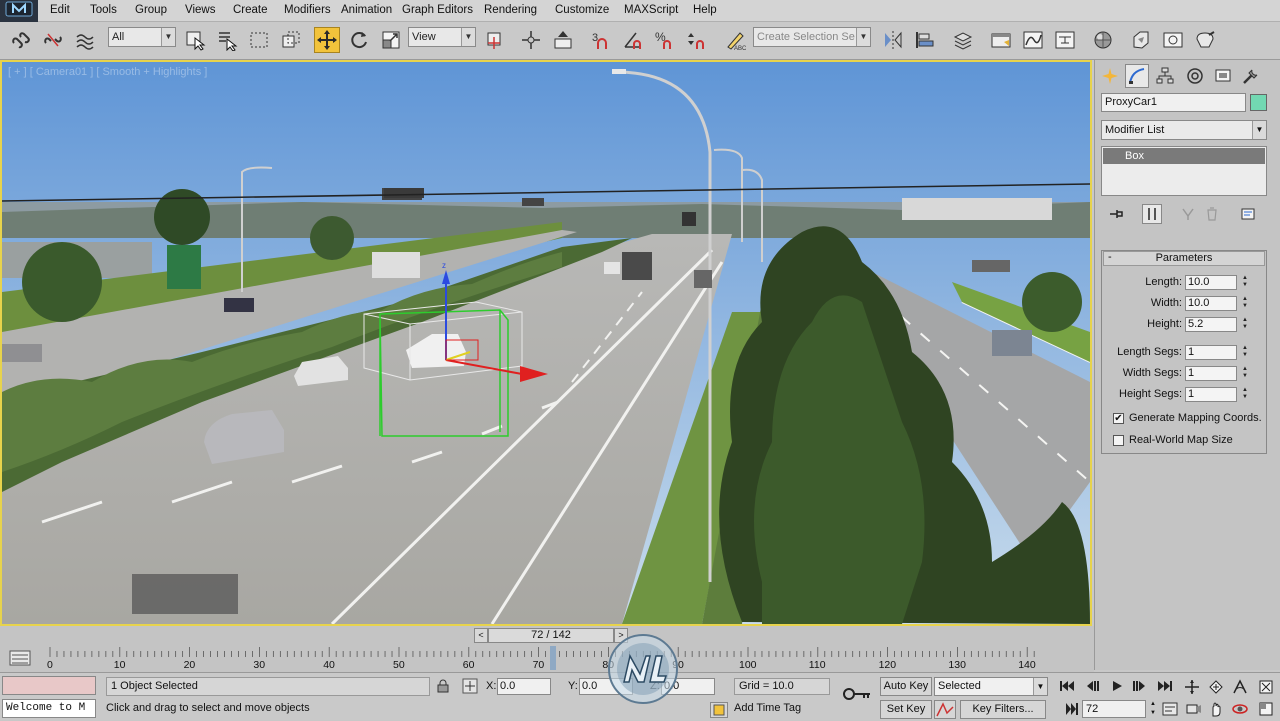 Image resolution: width=1280 pixels, height=721 pixels. Describe the element at coordinates (1248, 214) in the screenshot. I see `configure-modifier-sets-icon` at that location.